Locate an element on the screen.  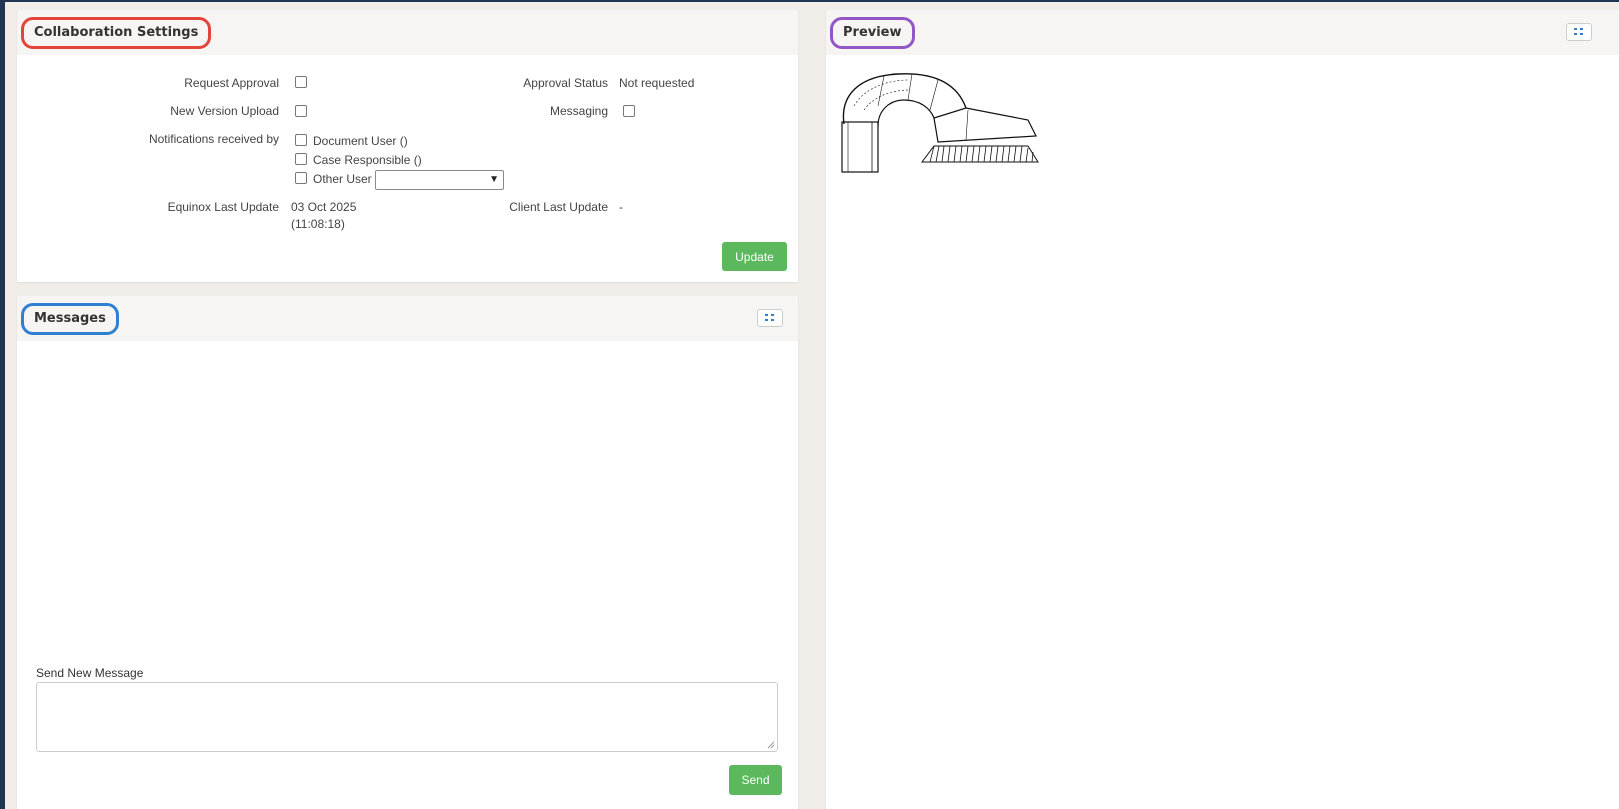
messages-header: Messages is located at coordinates (407, 318).